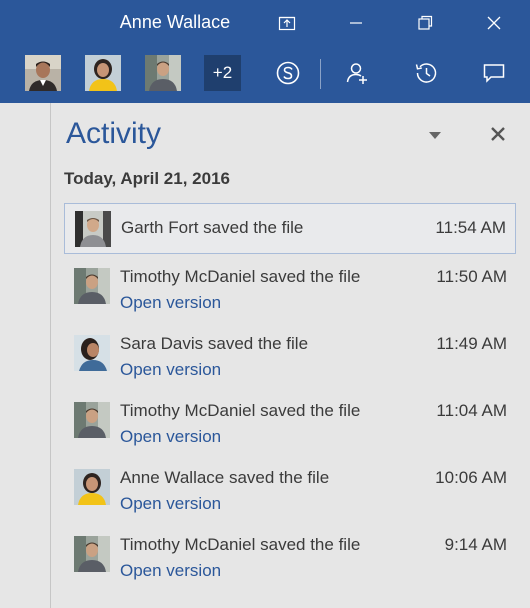 This screenshot has height=608, width=530. I want to click on activity-time: 11:54 AM, so click(470, 227).